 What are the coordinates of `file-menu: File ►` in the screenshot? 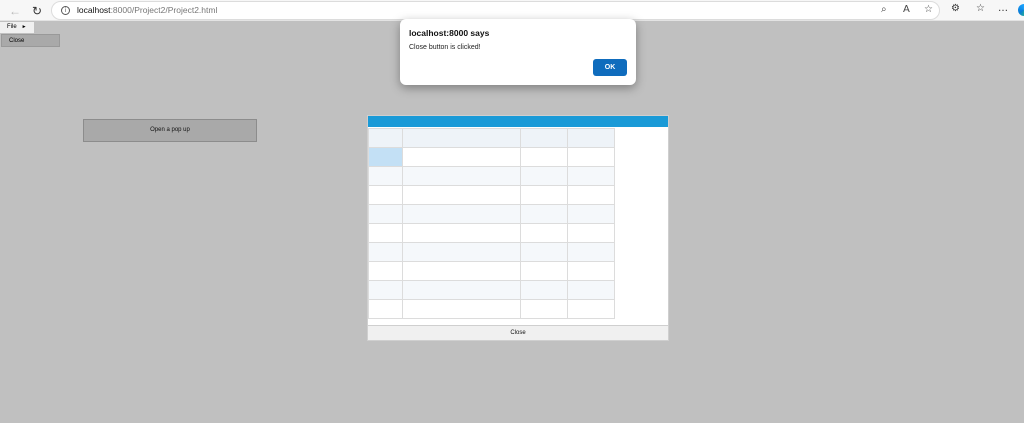 It's located at (17, 27).